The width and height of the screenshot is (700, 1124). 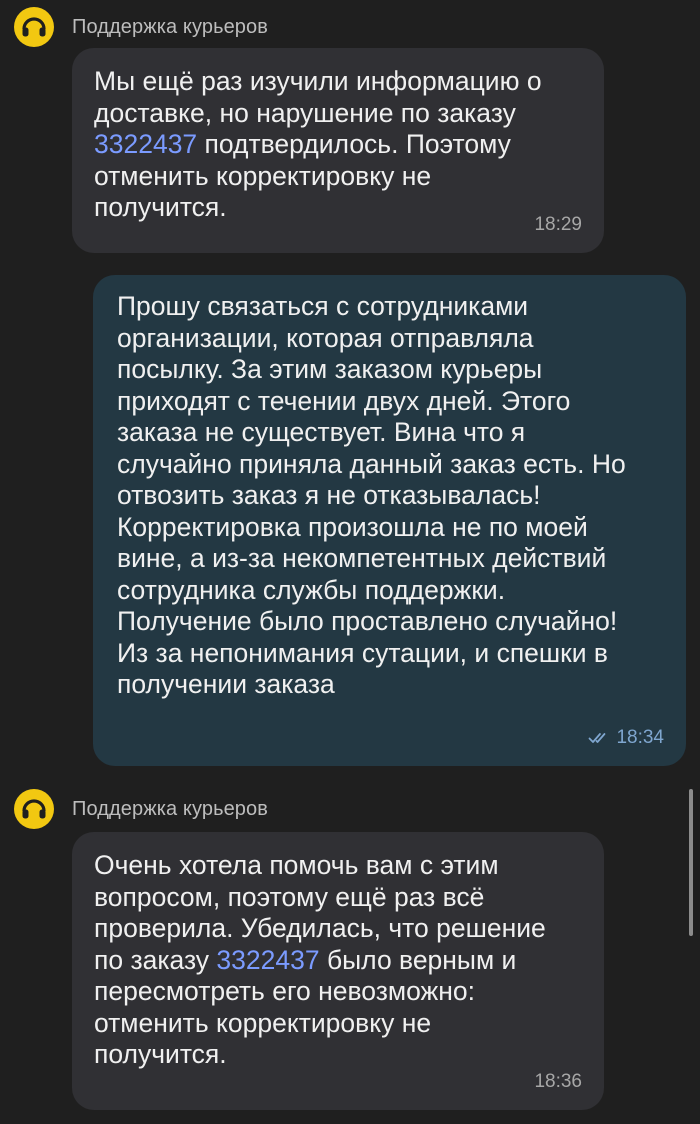 What do you see at coordinates (362, 558) in the screenshot?
I see `message-line: вине, а из-за некомпетентных действий` at bounding box center [362, 558].